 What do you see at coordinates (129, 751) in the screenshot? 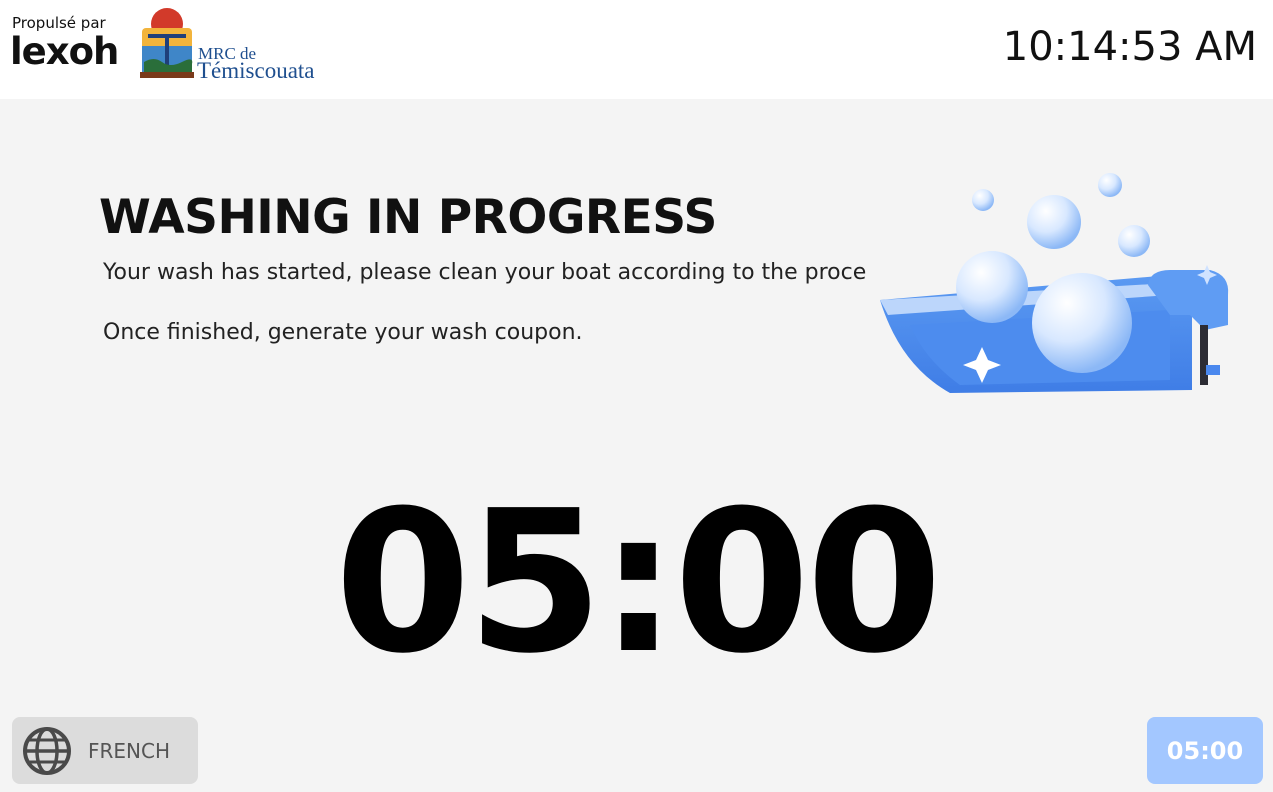
I see `language-button-label: FRENCH` at bounding box center [129, 751].